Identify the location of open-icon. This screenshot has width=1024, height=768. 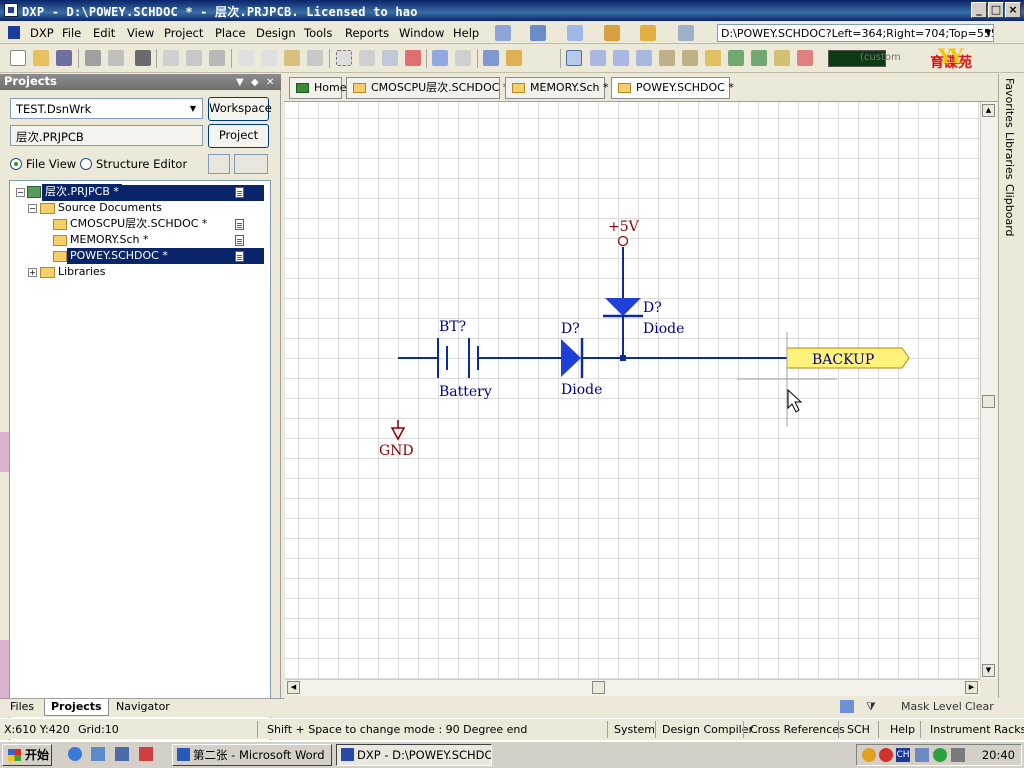
(41, 58).